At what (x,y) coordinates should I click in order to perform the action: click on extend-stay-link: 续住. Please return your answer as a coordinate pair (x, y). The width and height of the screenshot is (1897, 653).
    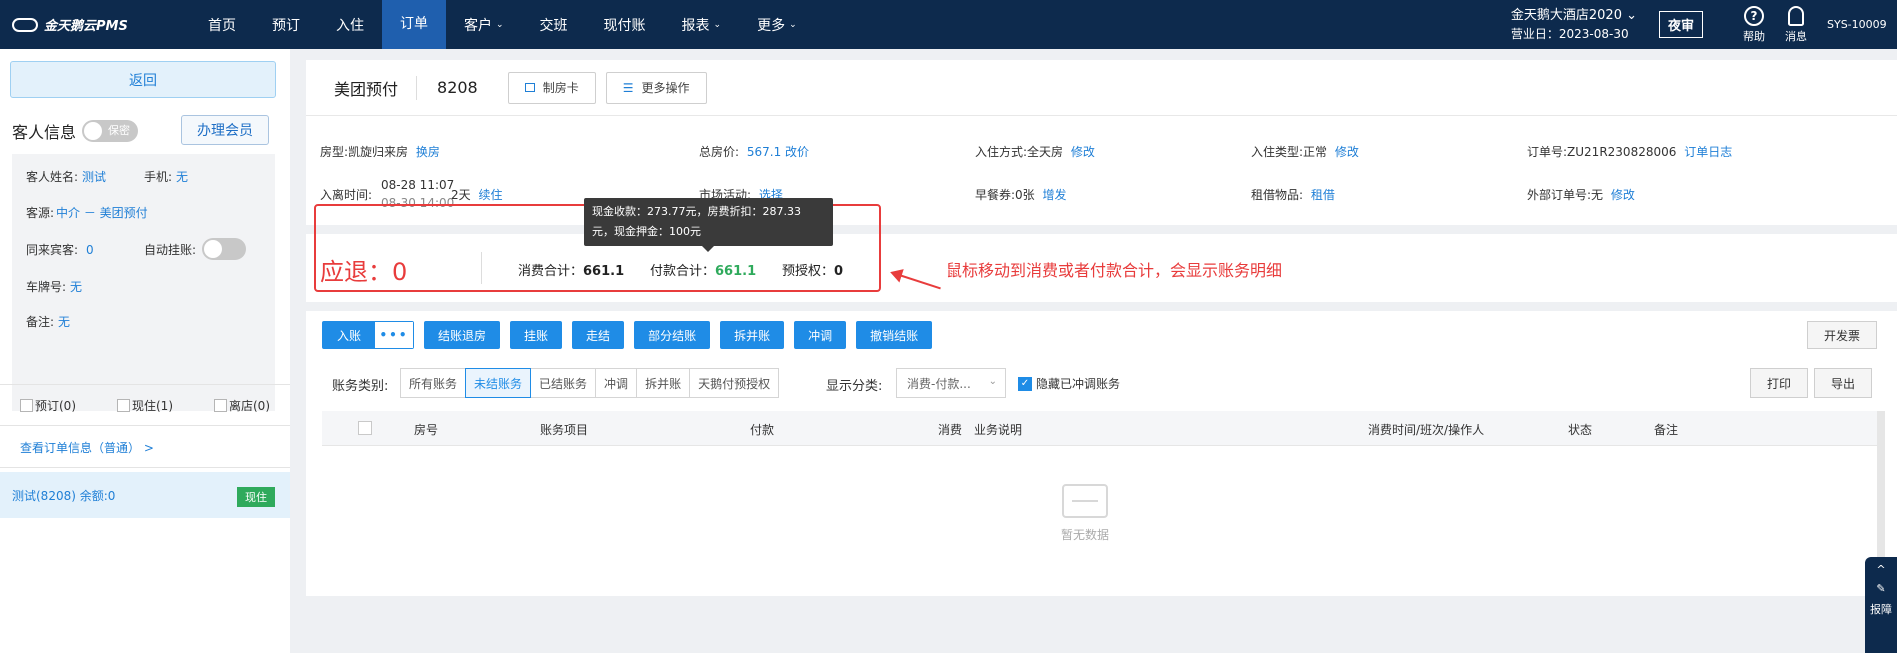
    Looking at the image, I should click on (490, 195).